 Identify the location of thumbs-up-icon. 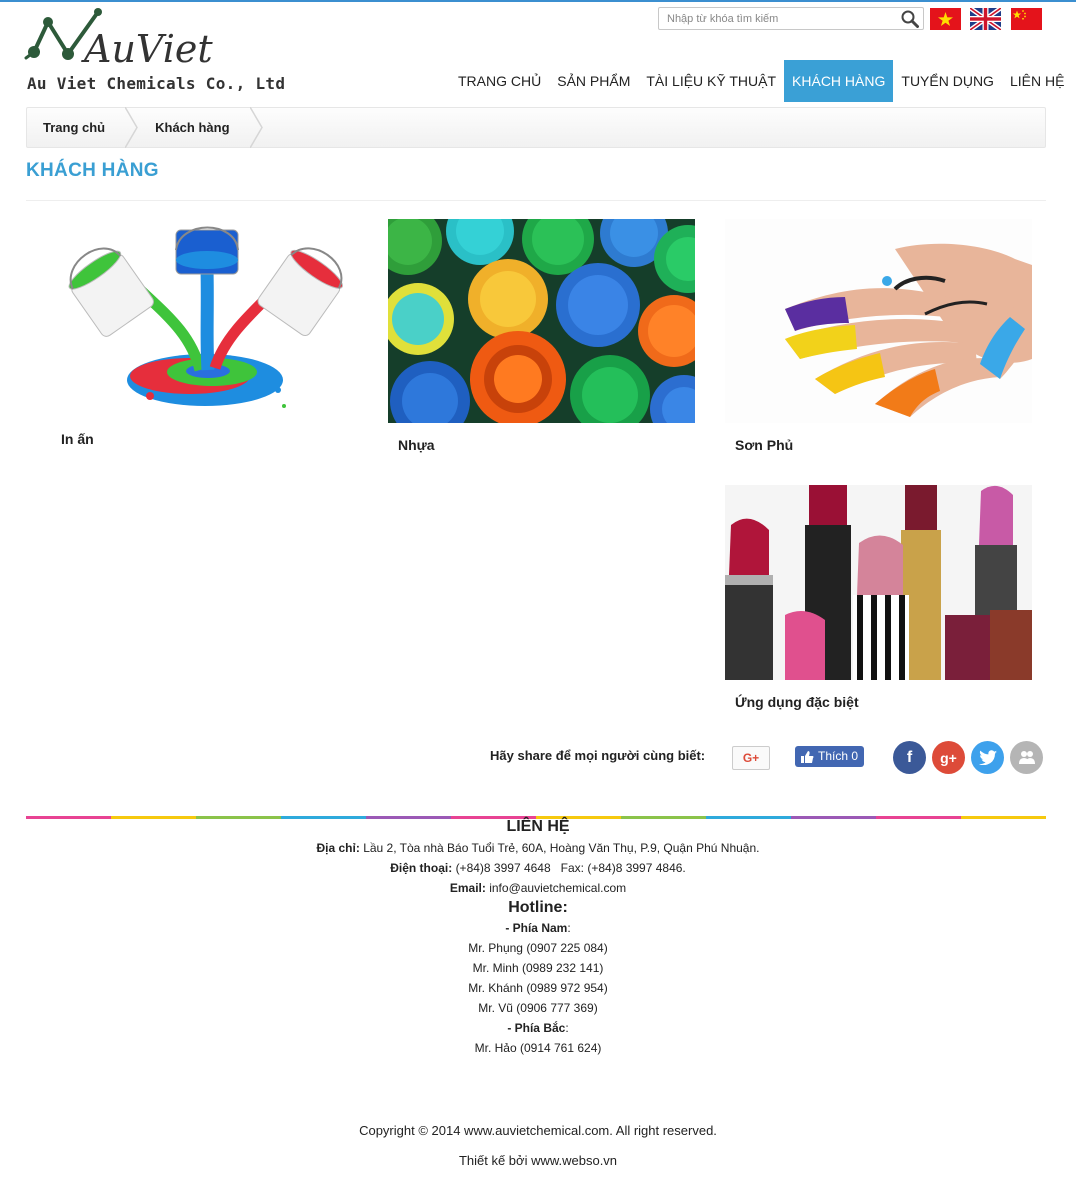
(807, 756).